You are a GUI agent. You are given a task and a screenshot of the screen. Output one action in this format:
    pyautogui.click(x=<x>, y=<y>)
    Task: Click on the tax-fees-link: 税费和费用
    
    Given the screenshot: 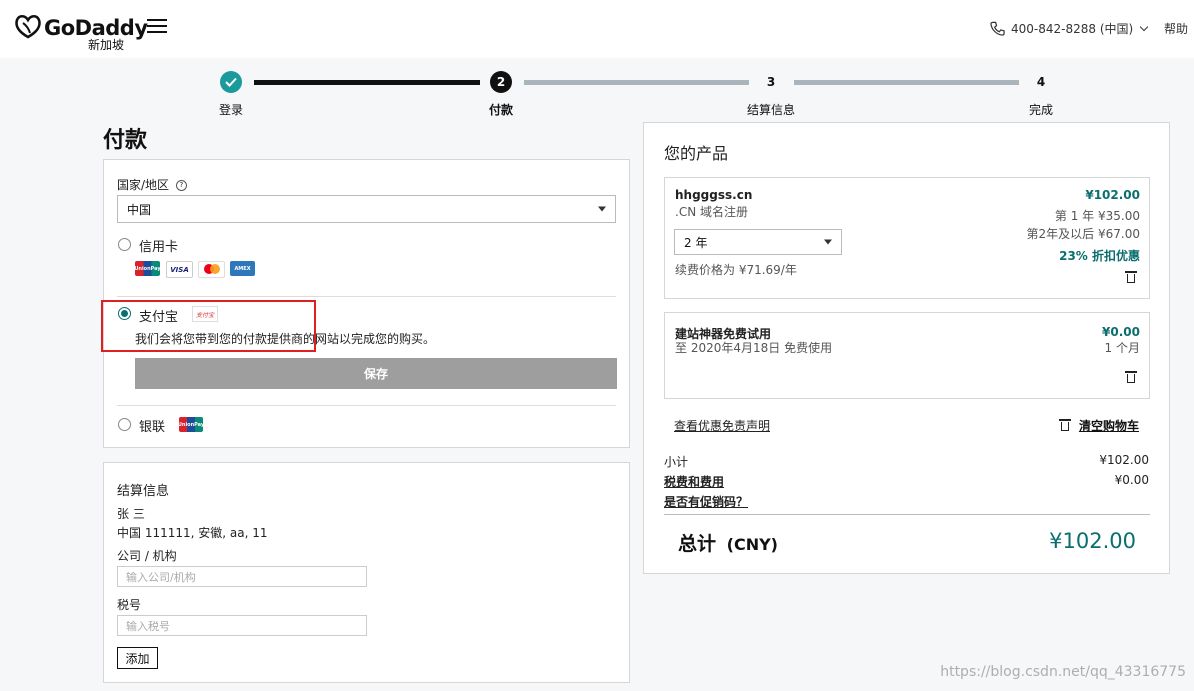 What is the action you would take?
    pyautogui.click(x=694, y=481)
    